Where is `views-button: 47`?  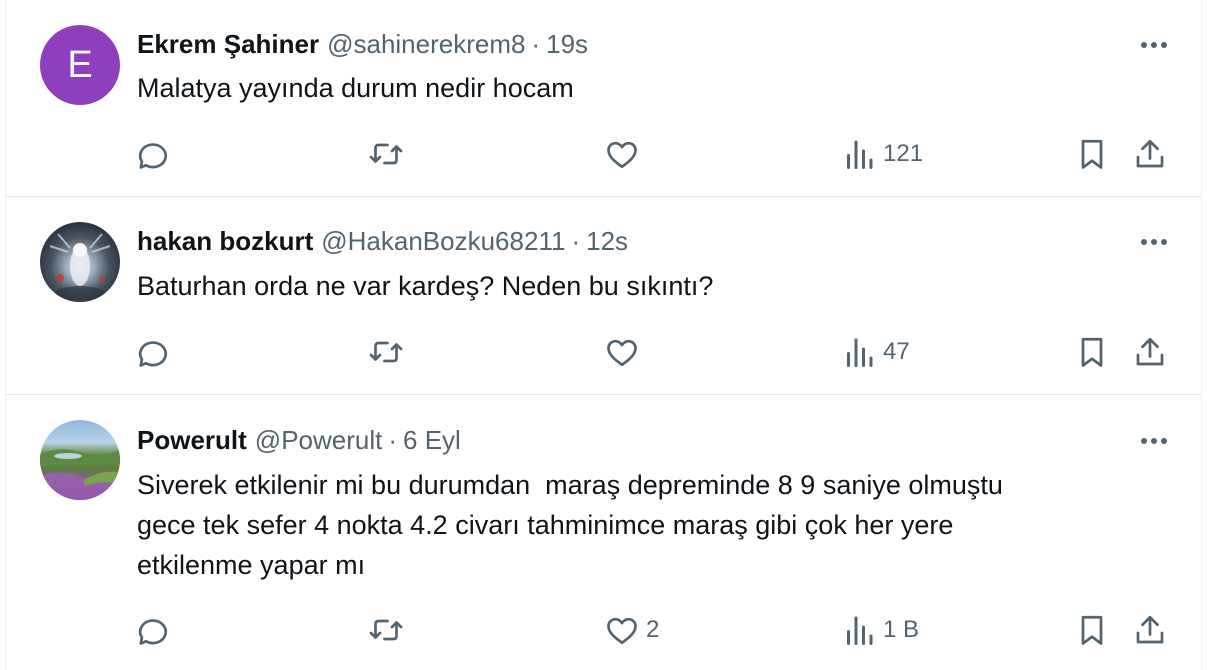 views-button: 47 is located at coordinates (875, 352).